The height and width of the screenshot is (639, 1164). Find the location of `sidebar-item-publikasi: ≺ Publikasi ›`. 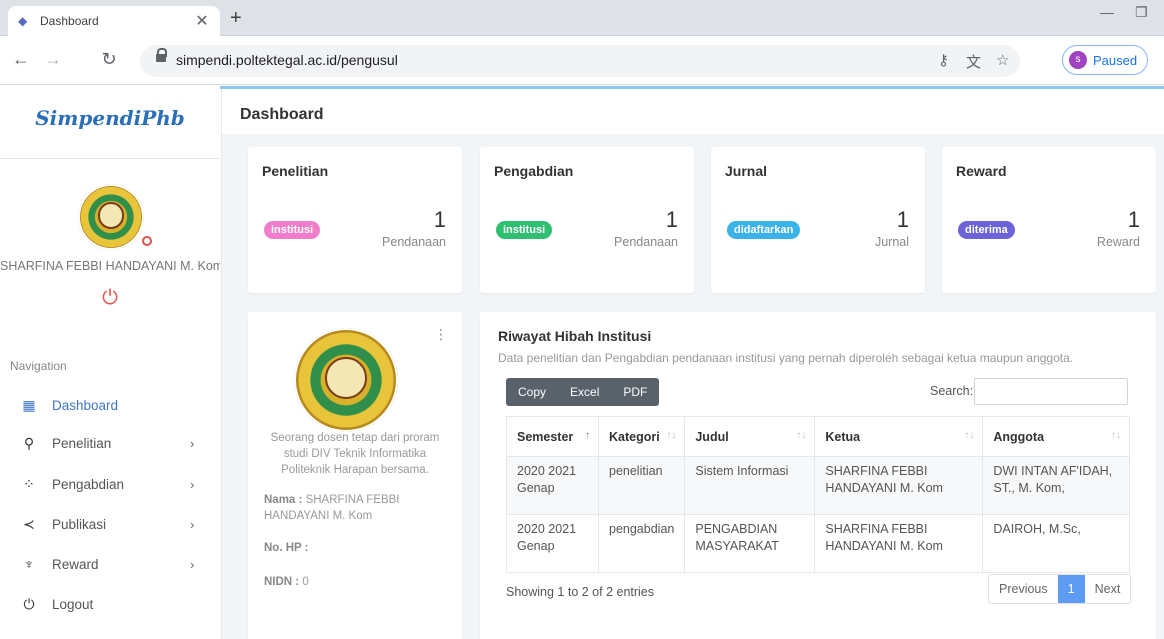

sidebar-item-publikasi: ≺ Publikasi › is located at coordinates (110, 524).